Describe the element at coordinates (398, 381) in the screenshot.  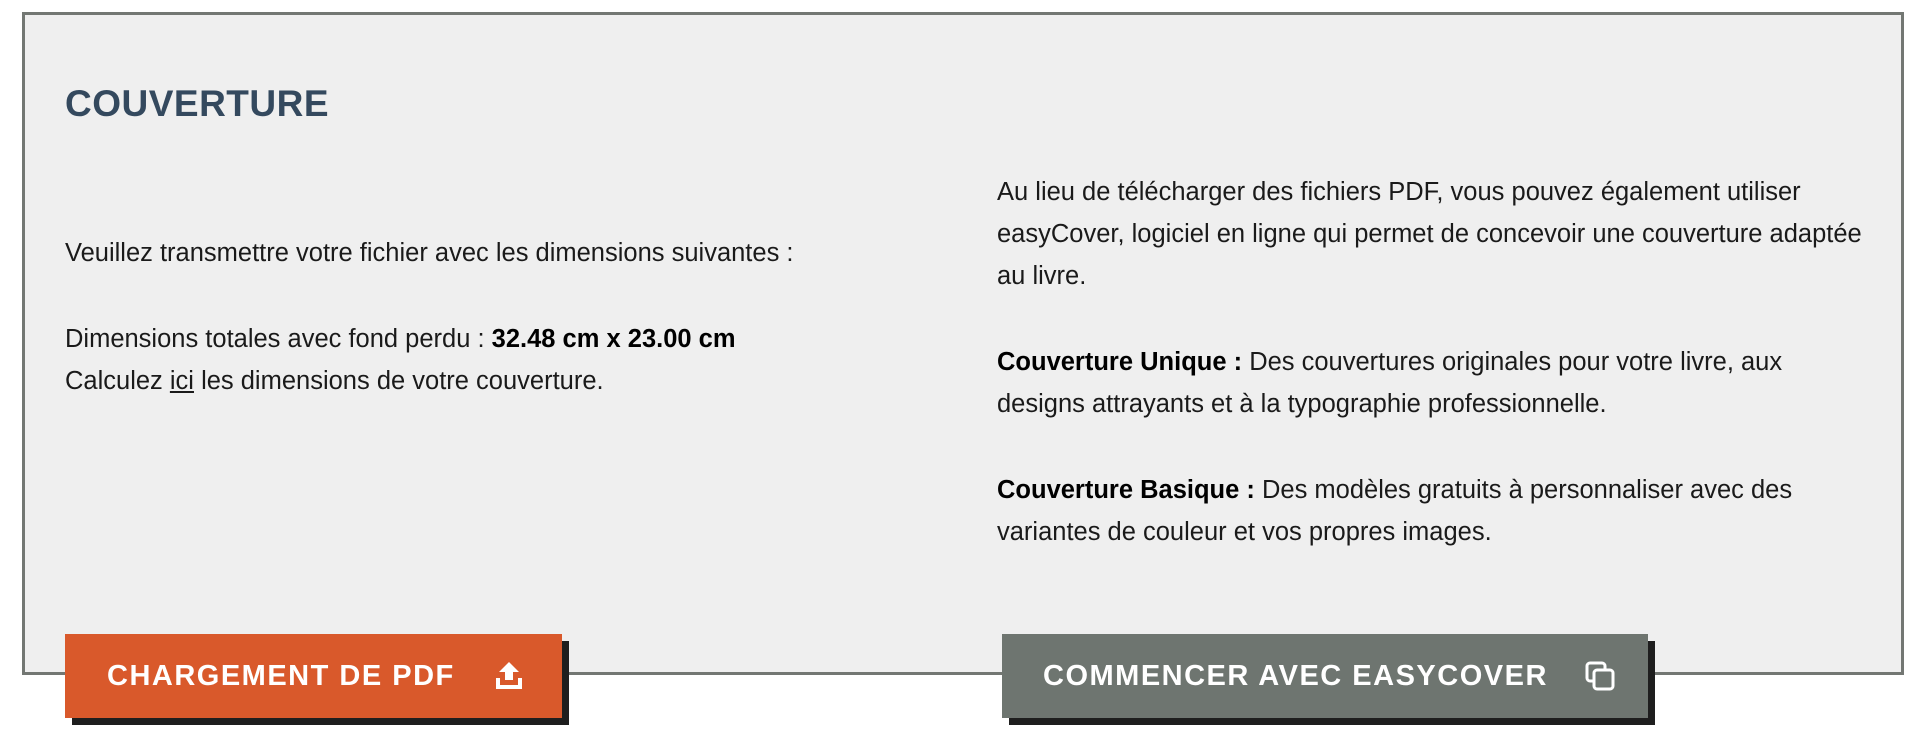
I see `calculate-suffix: les dimensions de votre couverture.` at that location.